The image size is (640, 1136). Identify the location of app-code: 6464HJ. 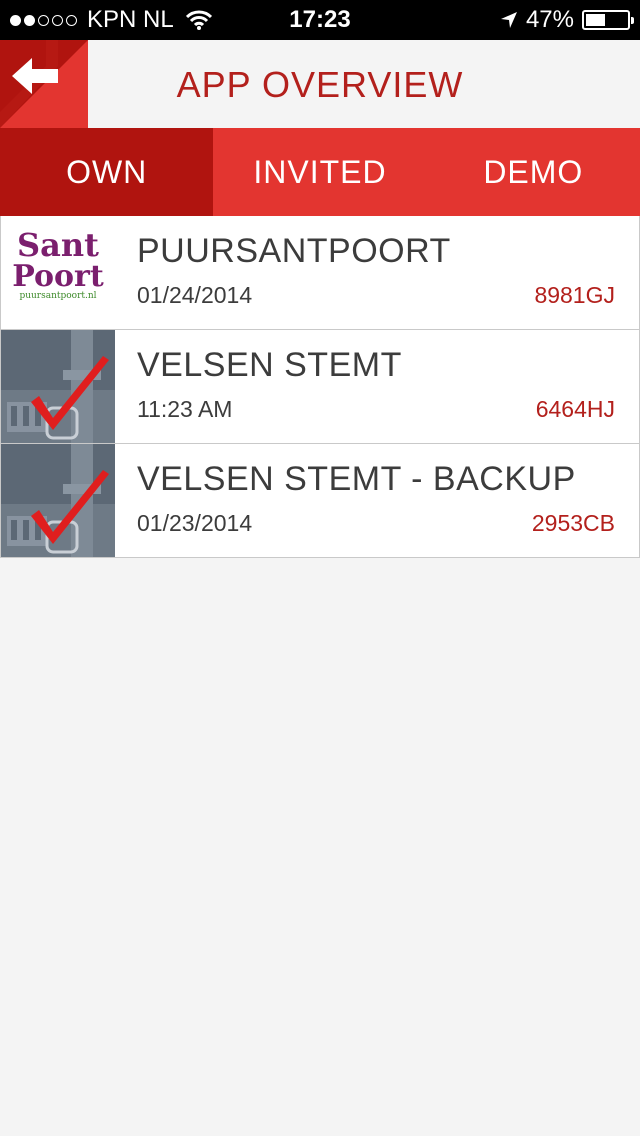
(575, 409).